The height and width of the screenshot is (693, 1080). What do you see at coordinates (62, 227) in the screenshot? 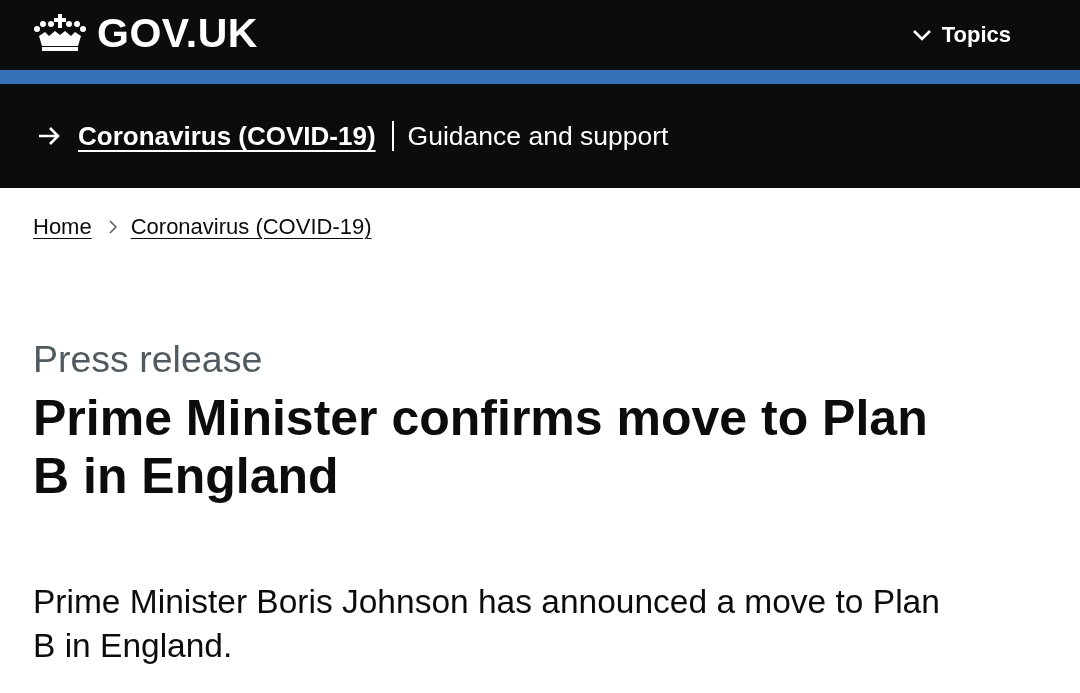
I see `breadcrumb-link: Home` at bounding box center [62, 227].